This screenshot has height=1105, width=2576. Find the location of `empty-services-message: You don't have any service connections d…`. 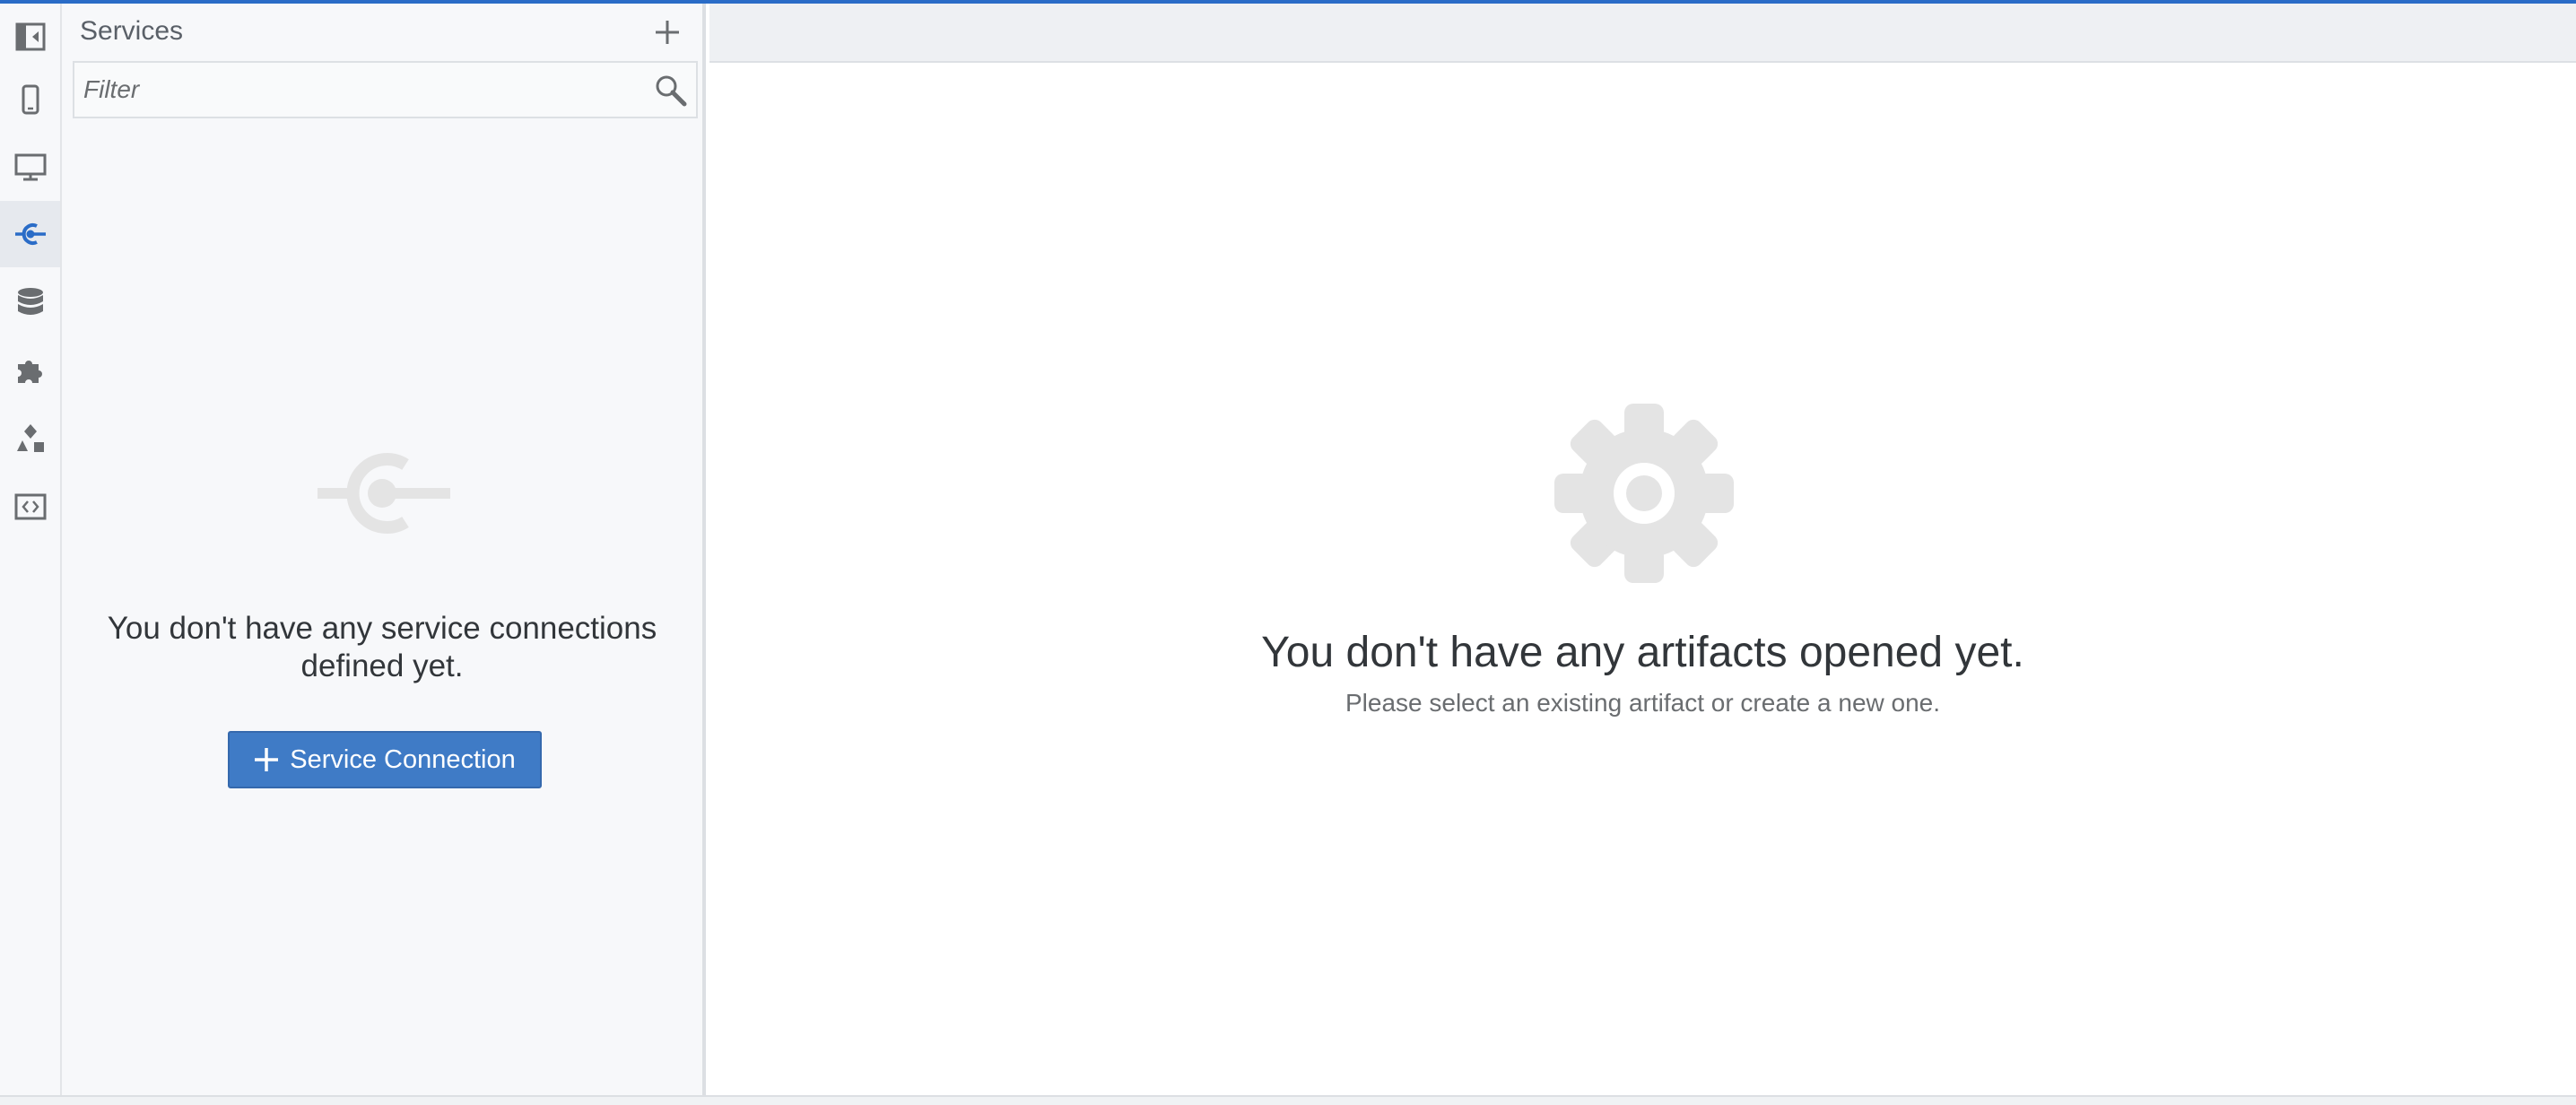

empty-services-message: You don't have any service connections d… is located at coordinates (382, 647).